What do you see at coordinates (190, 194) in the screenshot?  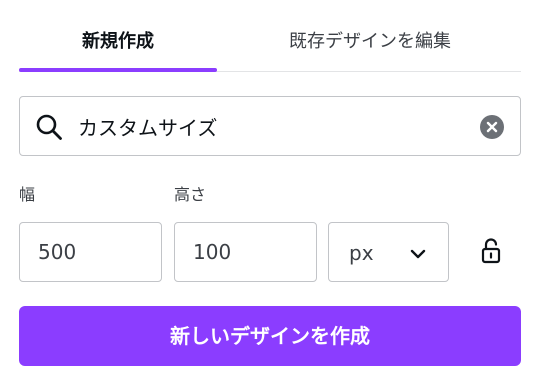 I see `height-label: 高さ` at bounding box center [190, 194].